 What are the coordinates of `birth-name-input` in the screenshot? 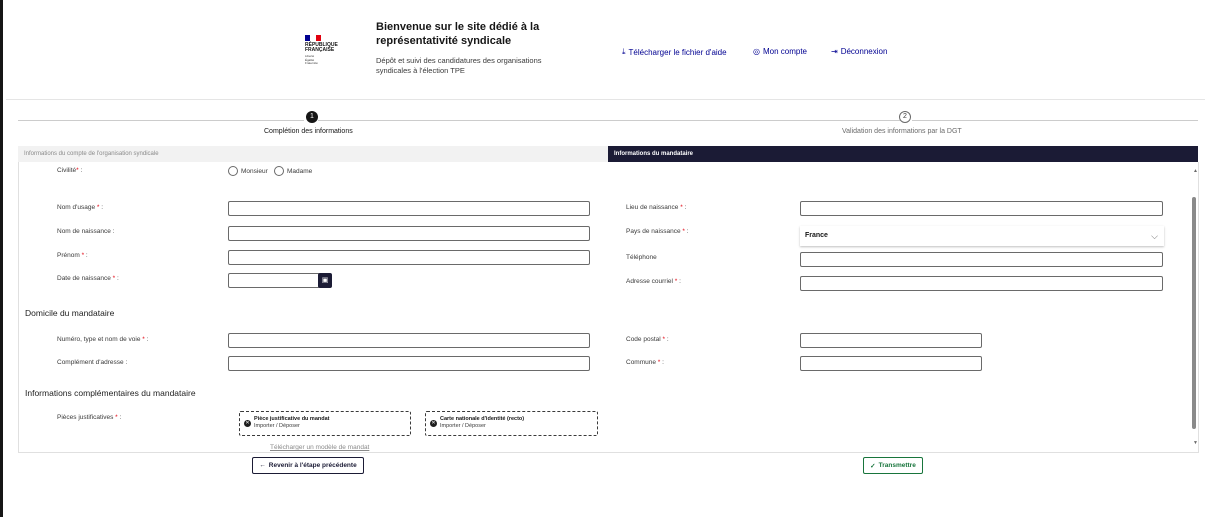 It's located at (409, 233).